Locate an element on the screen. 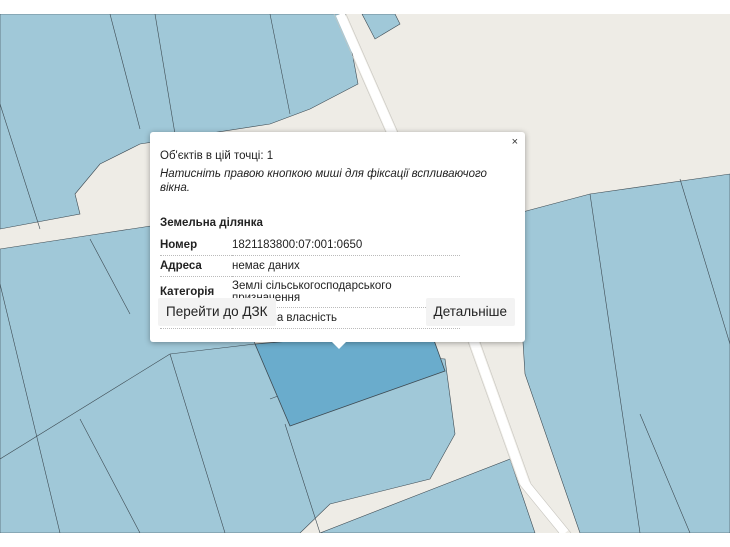 The image size is (730, 547). objects-count: Об'єктів в цій точці: 1 is located at coordinates (217, 156).